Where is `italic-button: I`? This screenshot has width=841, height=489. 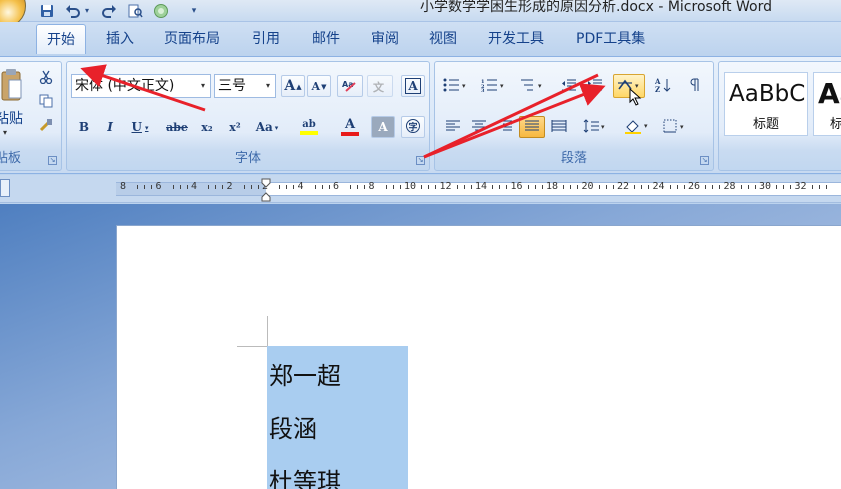
italic-button: I is located at coordinates (110, 127).